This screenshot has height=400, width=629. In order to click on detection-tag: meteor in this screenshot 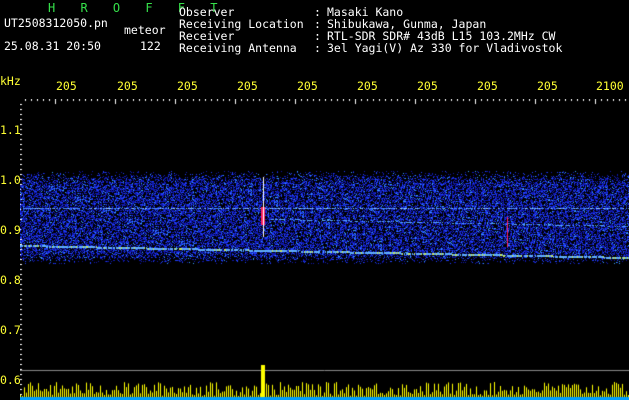, I will do `click(145, 30)`.